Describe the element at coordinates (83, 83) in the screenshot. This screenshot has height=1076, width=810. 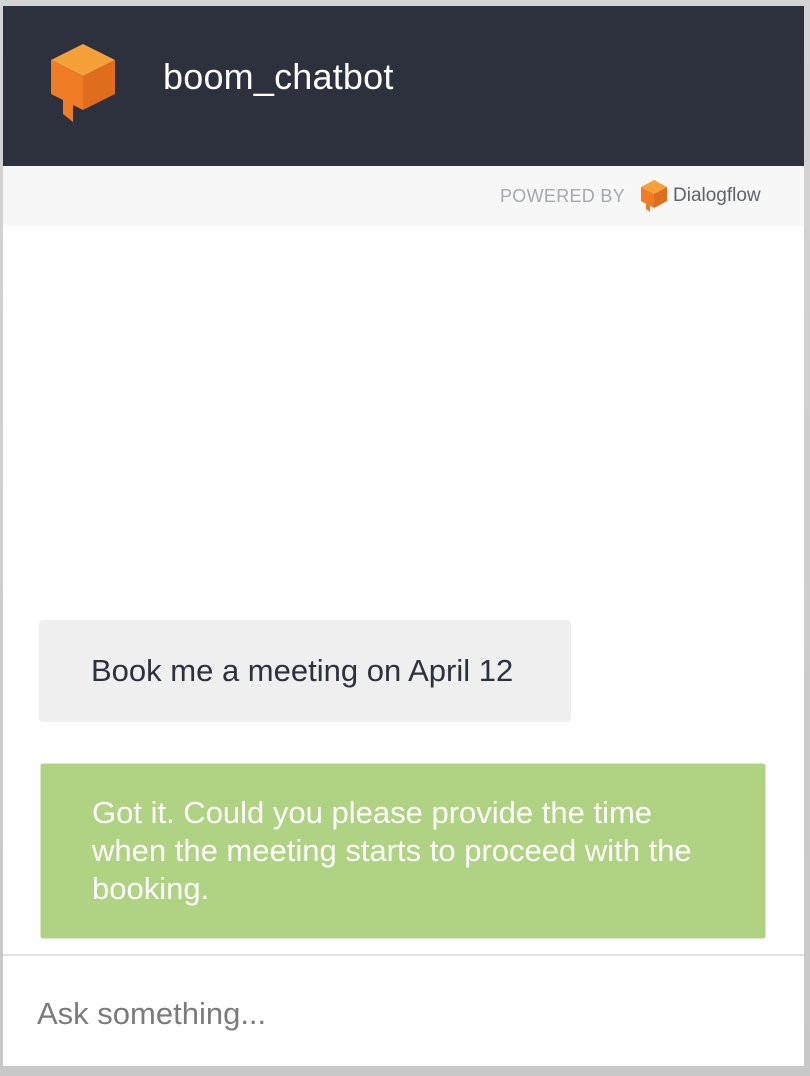
I see `dialogflow-cube-speech-icon` at that location.